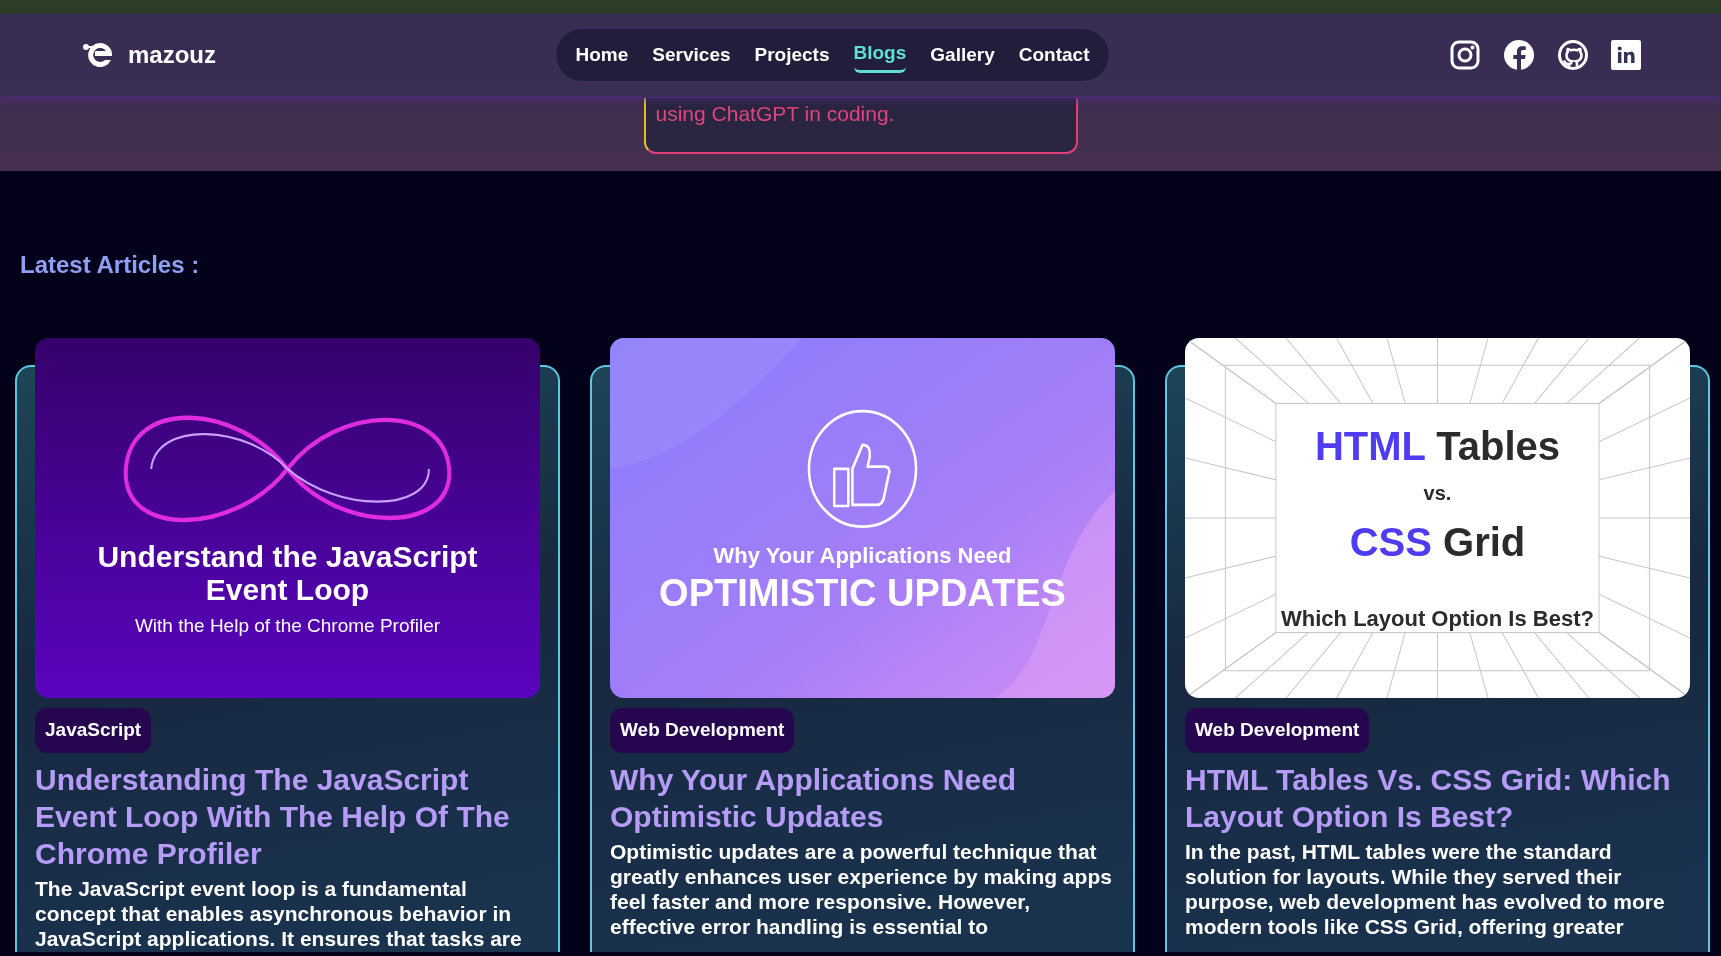 Image resolution: width=1721 pixels, height=956 pixels. I want to click on nav-link: Services, so click(691, 55).